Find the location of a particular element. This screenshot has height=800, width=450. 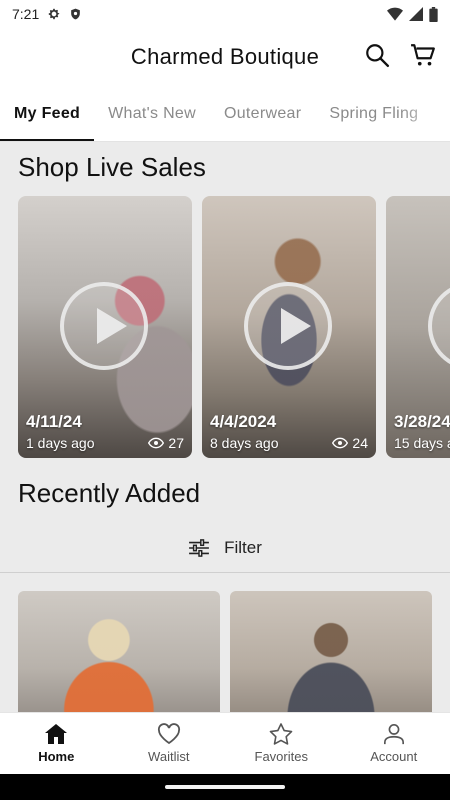

home-icon is located at coordinates (56, 734).